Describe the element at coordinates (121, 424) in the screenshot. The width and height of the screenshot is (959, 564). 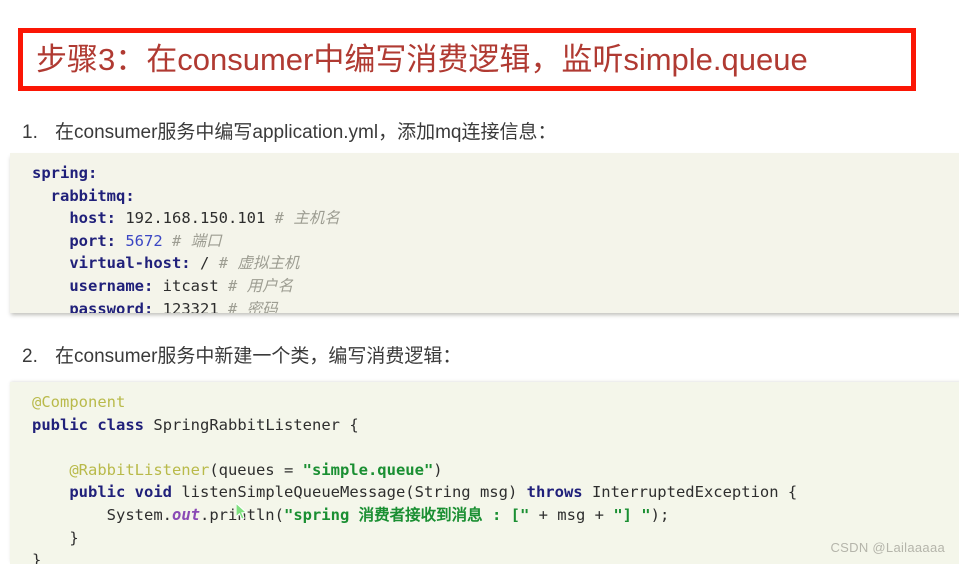
I see `keyword-class: class` at that location.